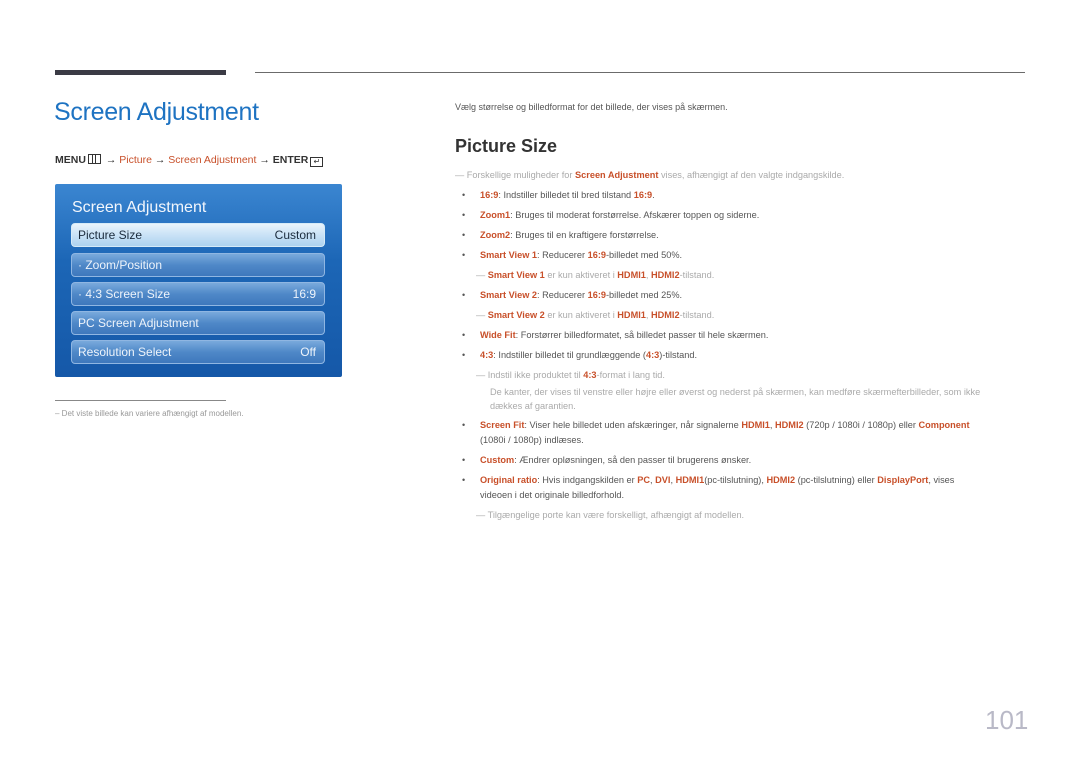 The image size is (1080, 763). What do you see at coordinates (644, 480) in the screenshot?
I see `term: PC` at bounding box center [644, 480].